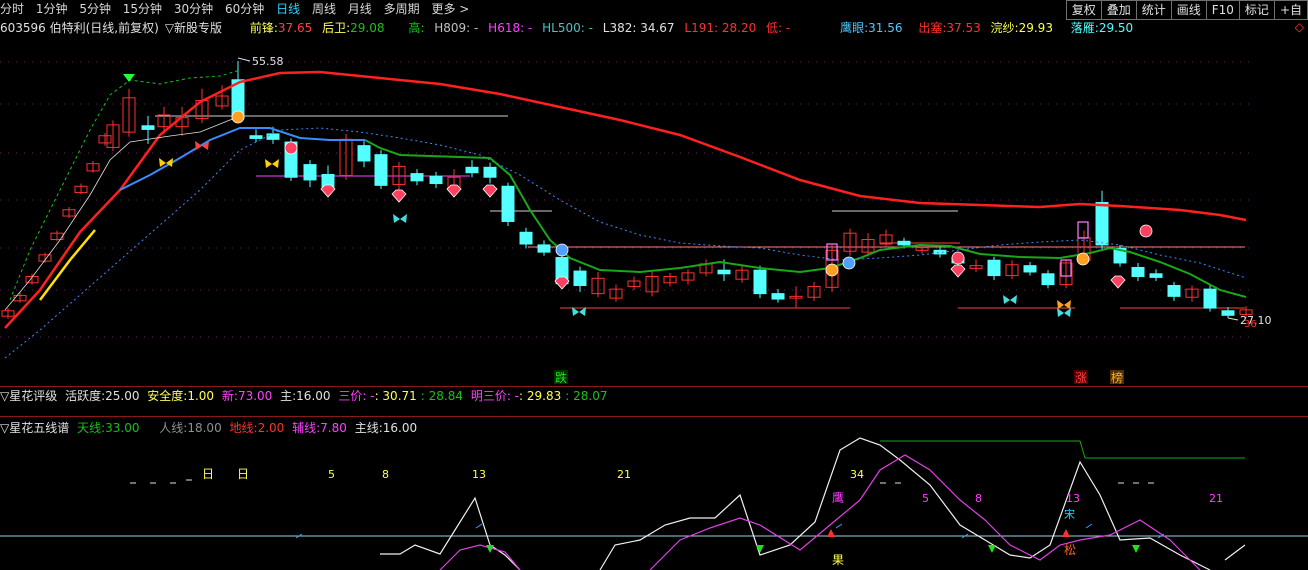  I want to click on chusai-label: 出塞:, so click(932, 28).